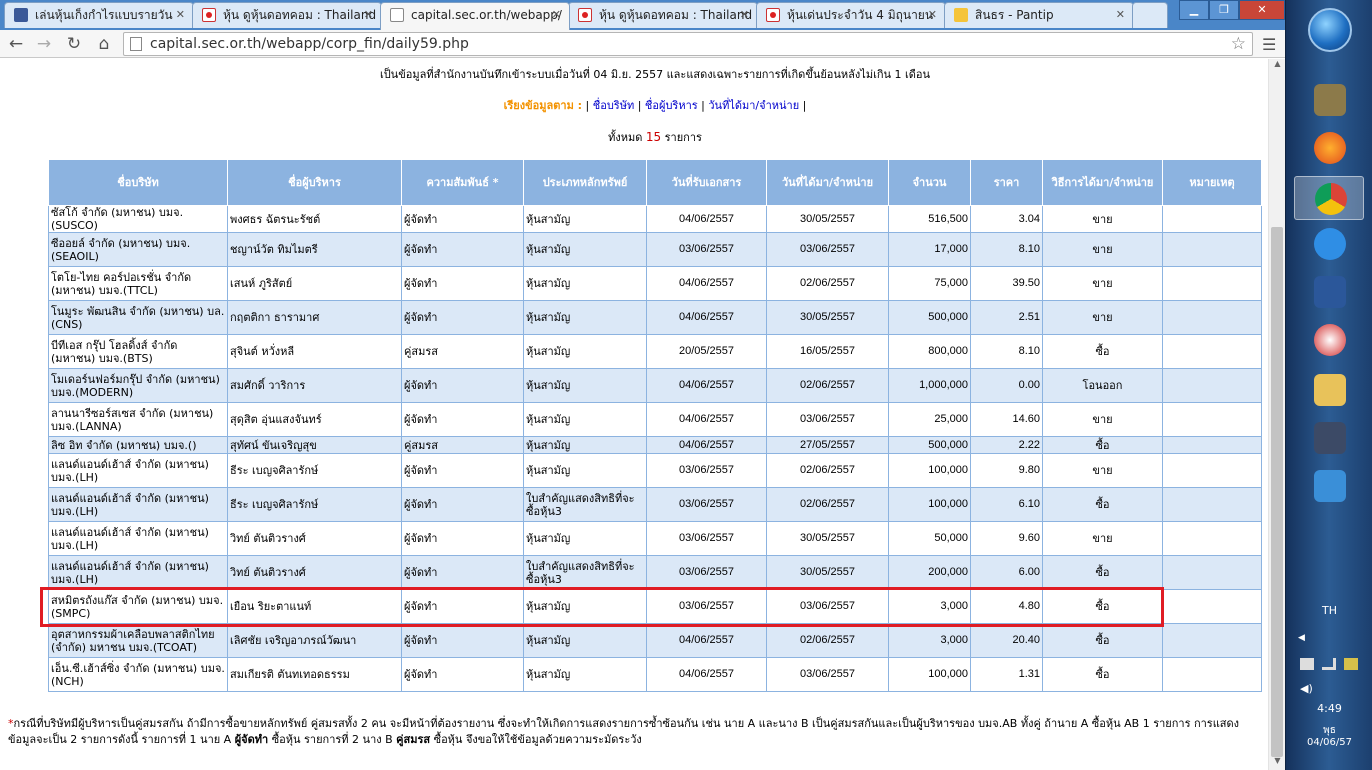  Describe the element at coordinates (1269, 44) in the screenshot. I see `menu-icon: ☰` at that location.